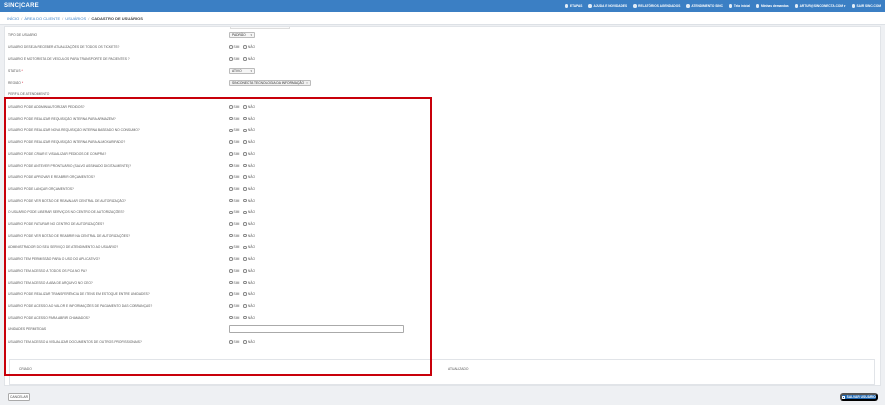  I want to click on region-tag: SINCONECTA TECNOLOGIA DA INFORMAÇÃO ×, so click(270, 83).